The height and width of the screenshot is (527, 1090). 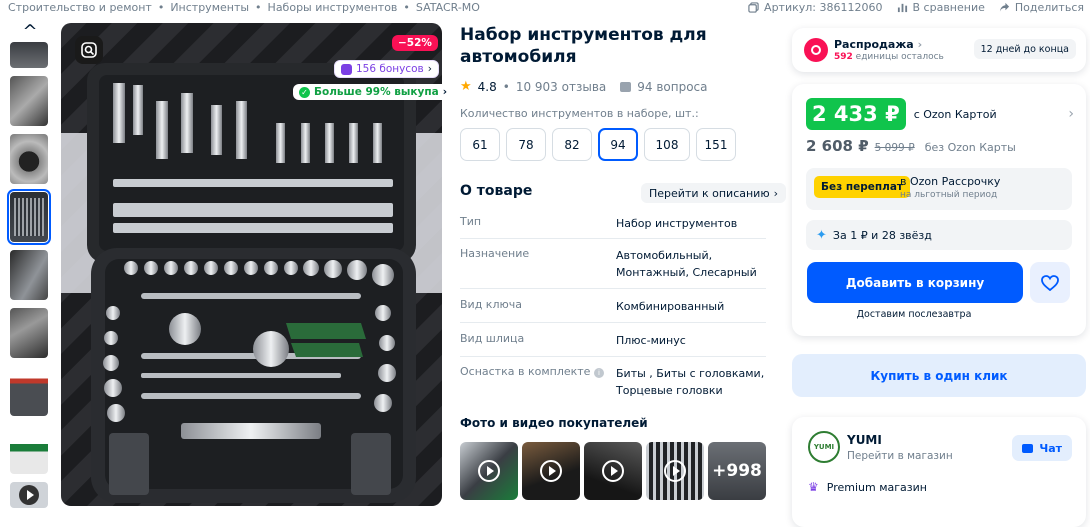 I want to click on thumbnail-selected, so click(x=29, y=217).